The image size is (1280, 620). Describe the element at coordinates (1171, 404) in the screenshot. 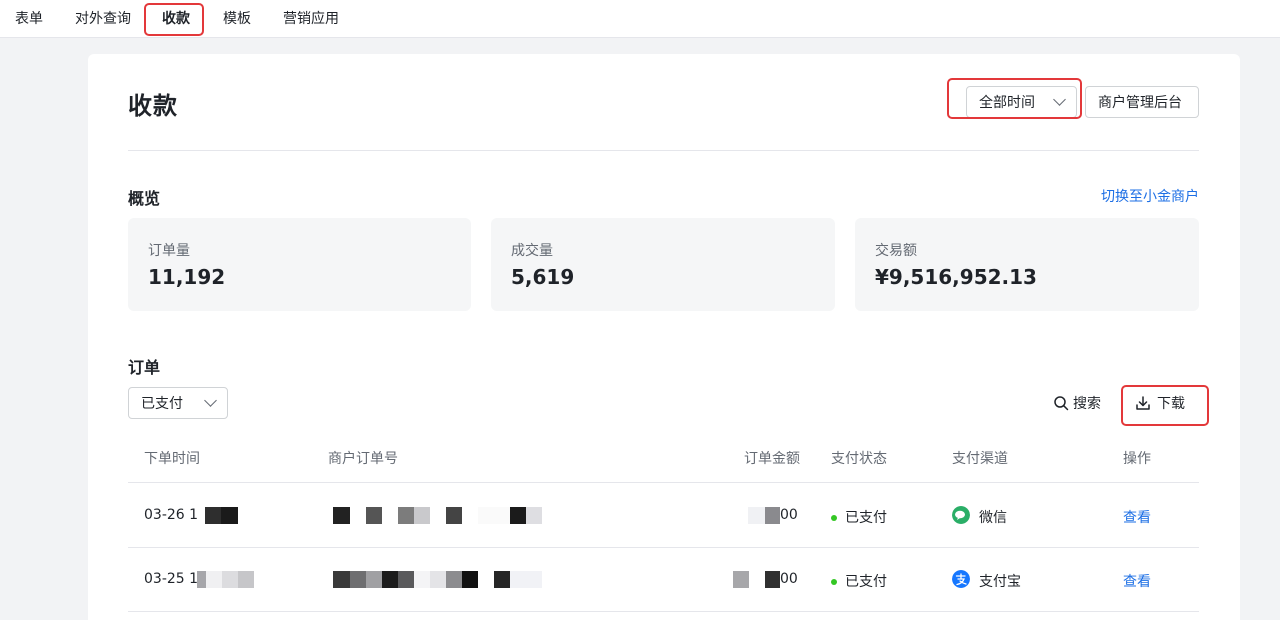

I see `download-label: 下载` at that location.